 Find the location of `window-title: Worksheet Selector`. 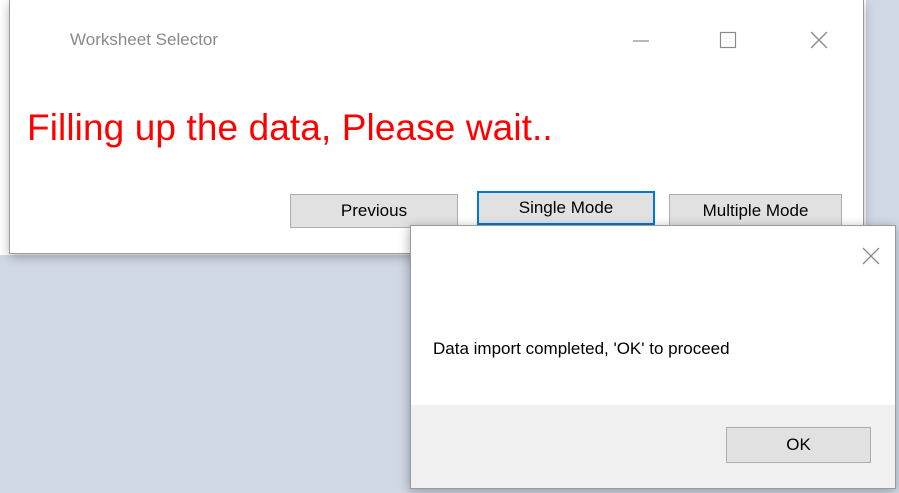

window-title: Worksheet Selector is located at coordinates (144, 39).